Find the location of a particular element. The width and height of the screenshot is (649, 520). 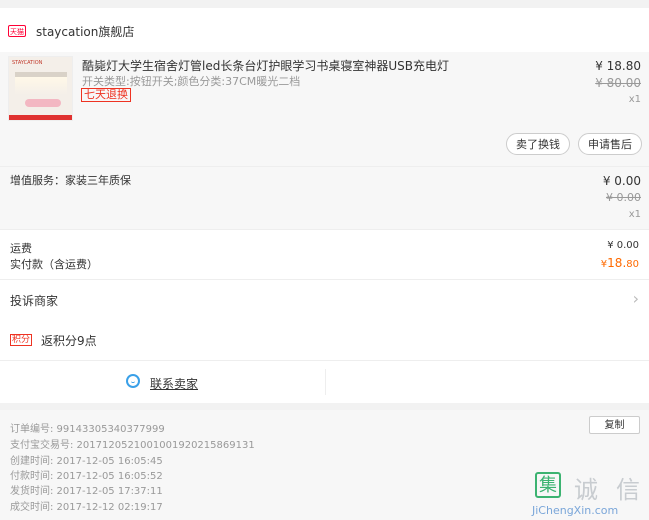

paid-time: 付款时间: 2017-12-05 16:05:52 is located at coordinates (86, 476).